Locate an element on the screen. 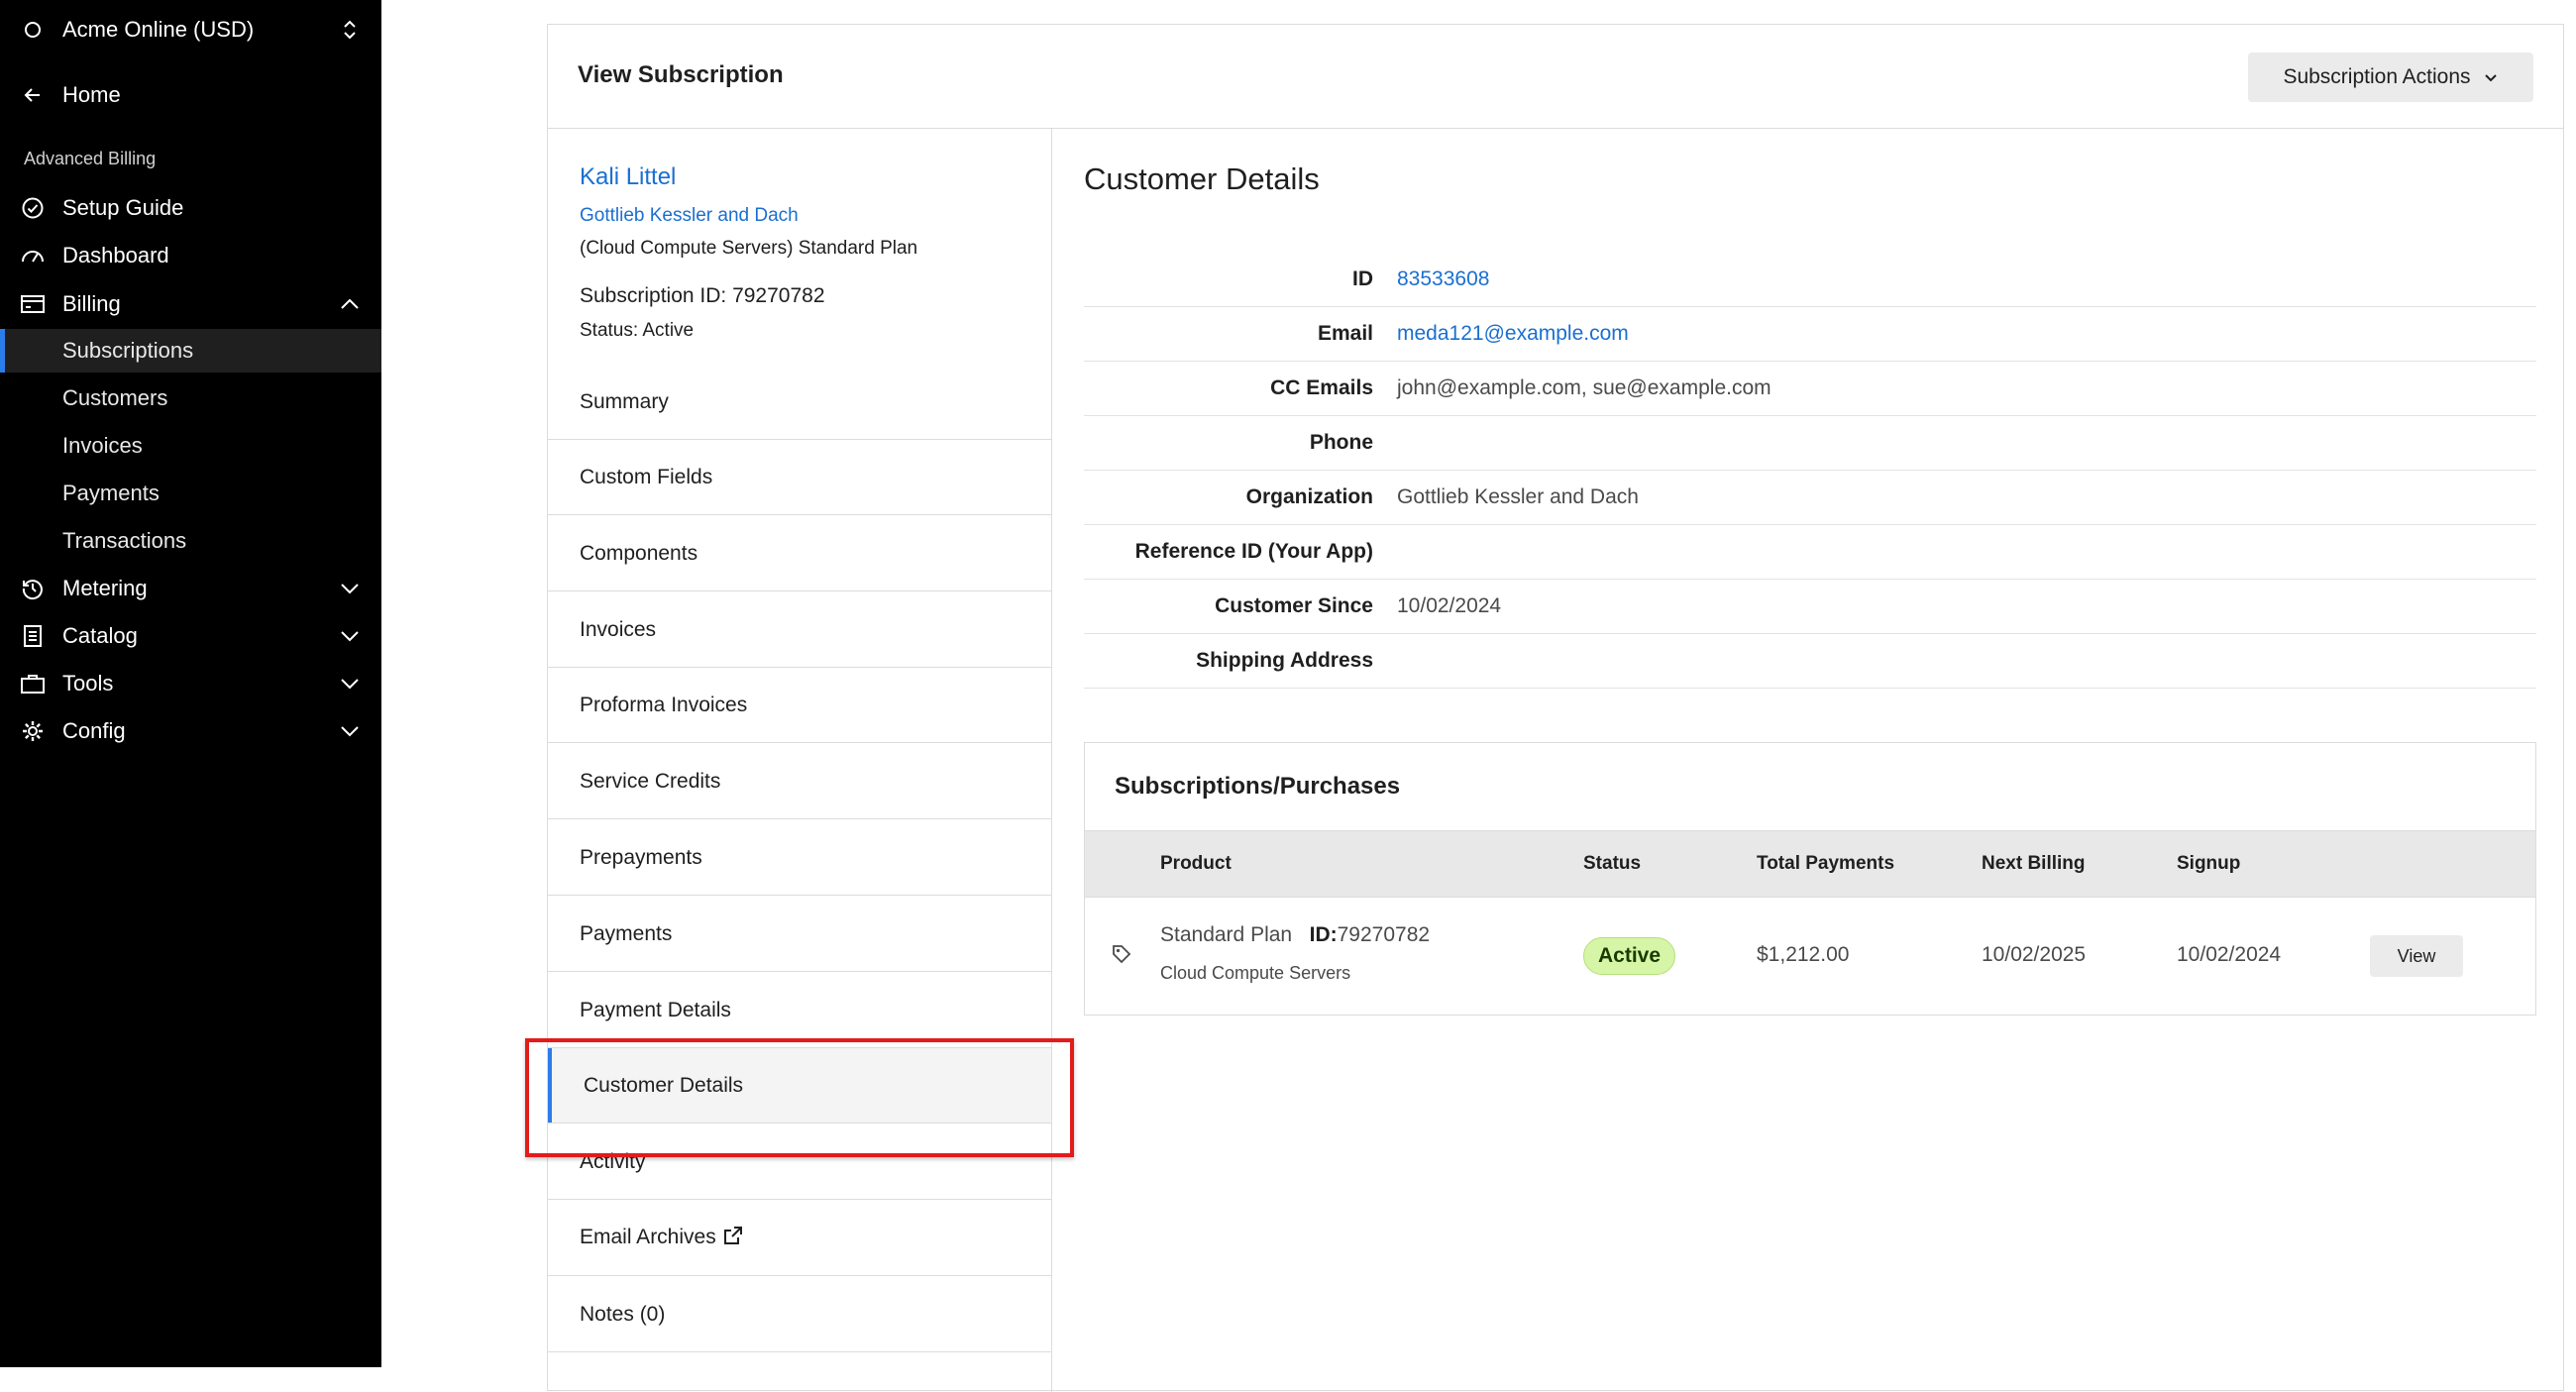 The image size is (2576, 1392). sidebar-item-home: Home is located at coordinates (190, 95).